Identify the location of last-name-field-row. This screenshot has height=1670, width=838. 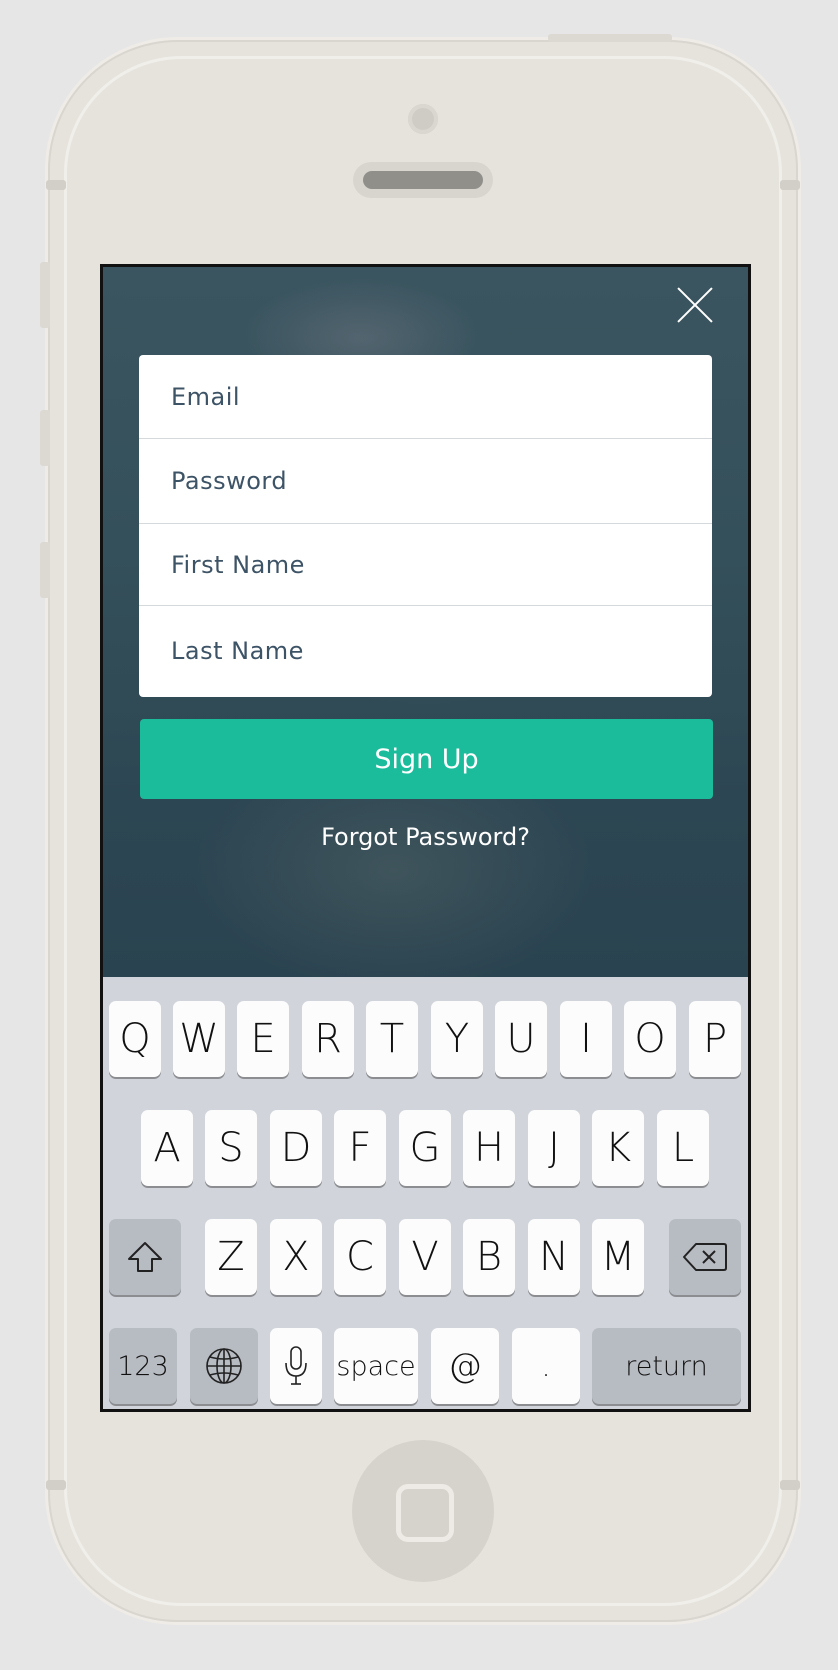
(425, 651).